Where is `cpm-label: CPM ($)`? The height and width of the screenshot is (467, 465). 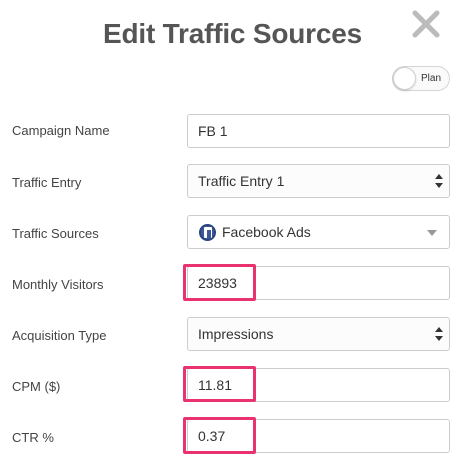
cpm-label: CPM ($) is located at coordinates (36, 386).